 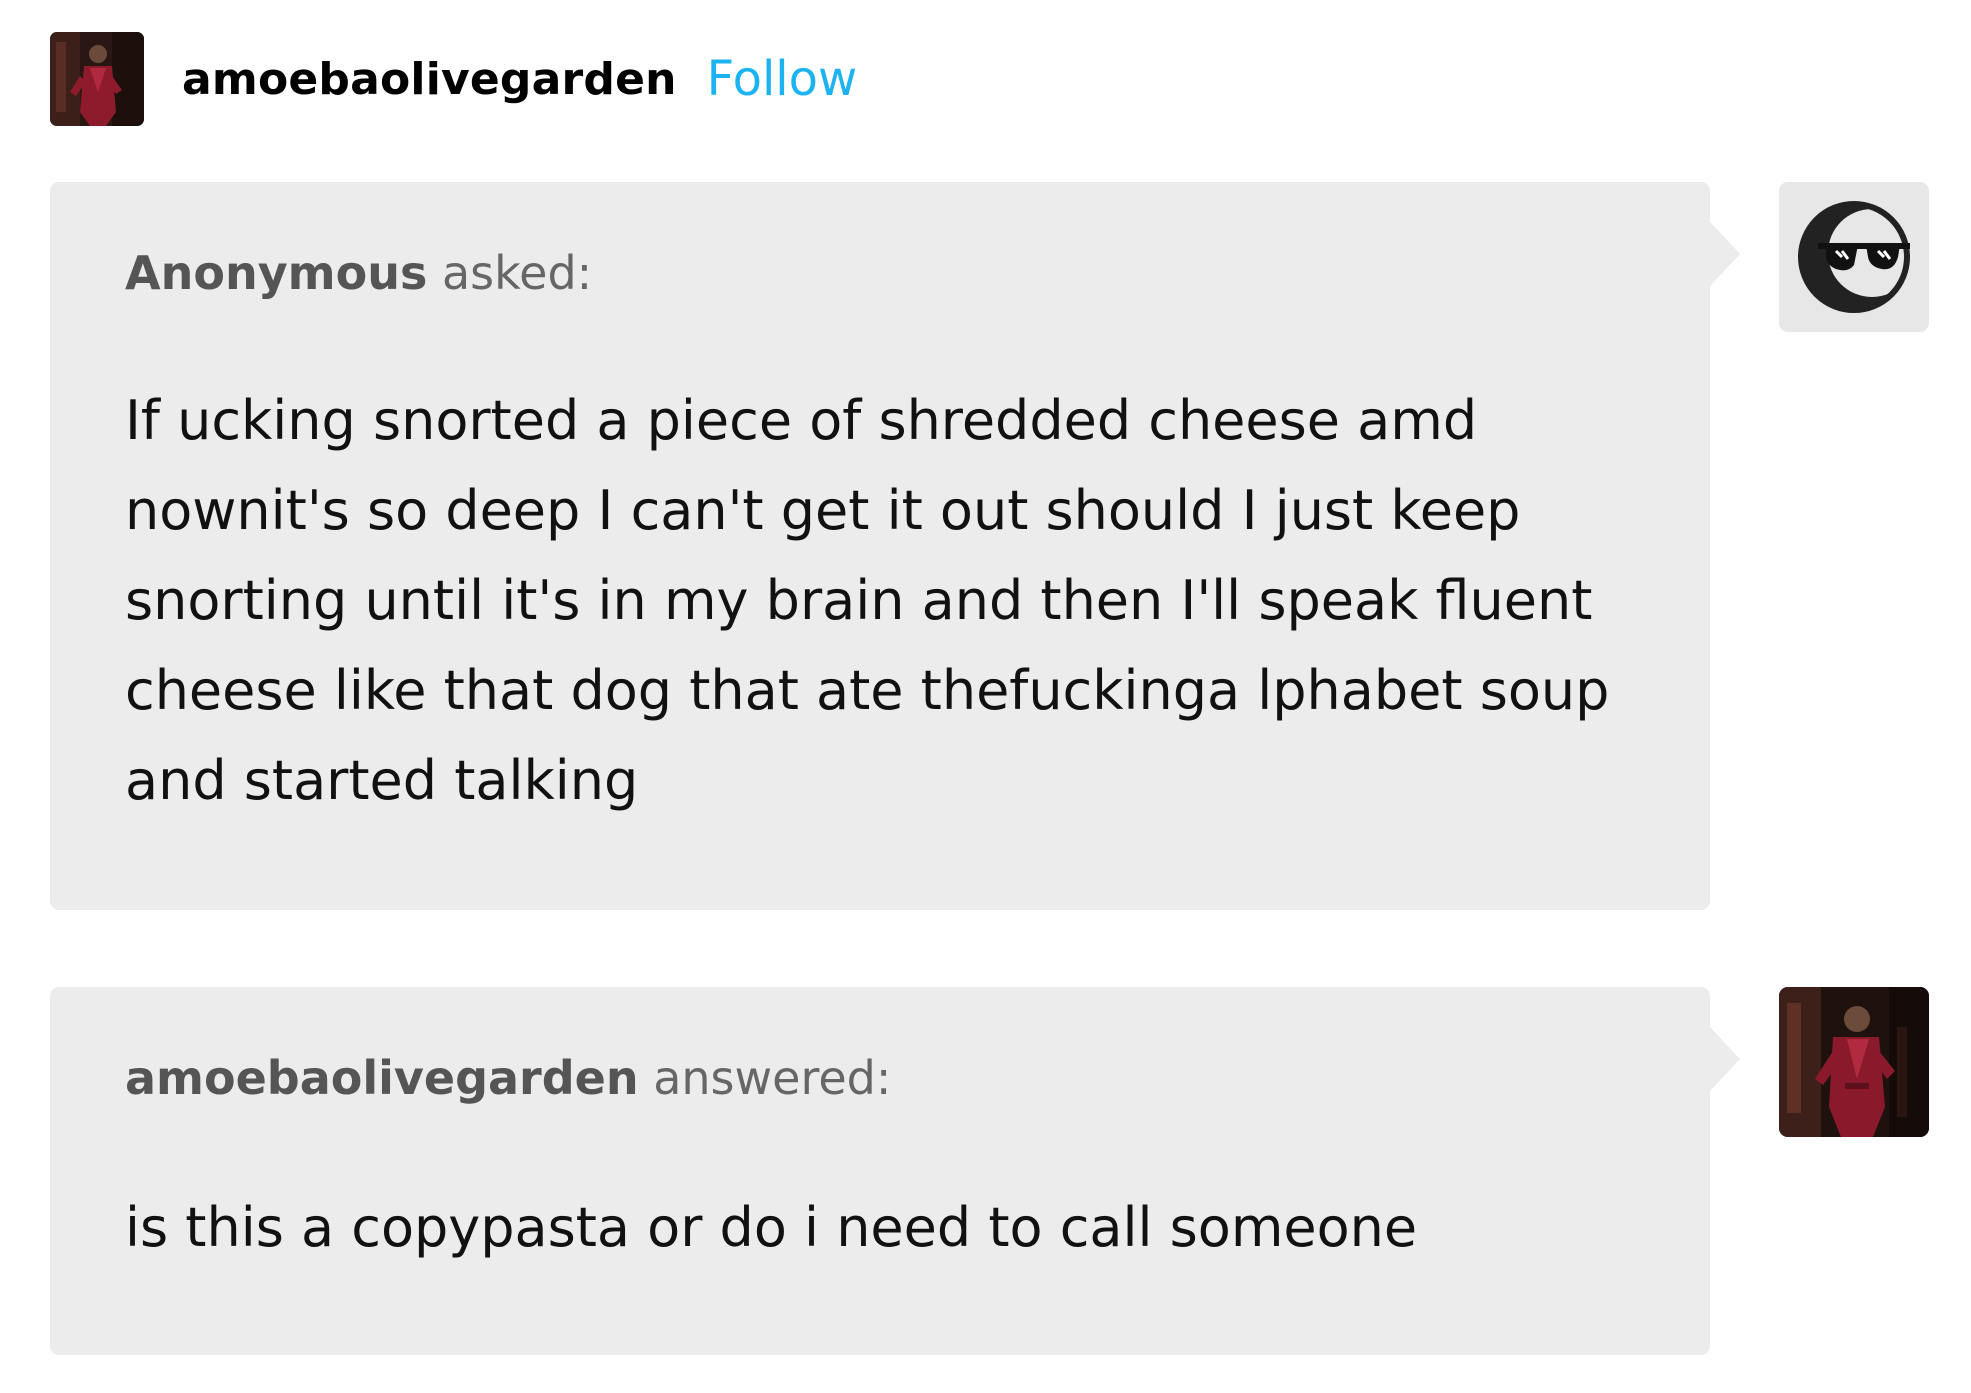 I want to click on anonymous-avatar, so click(x=1854, y=257).